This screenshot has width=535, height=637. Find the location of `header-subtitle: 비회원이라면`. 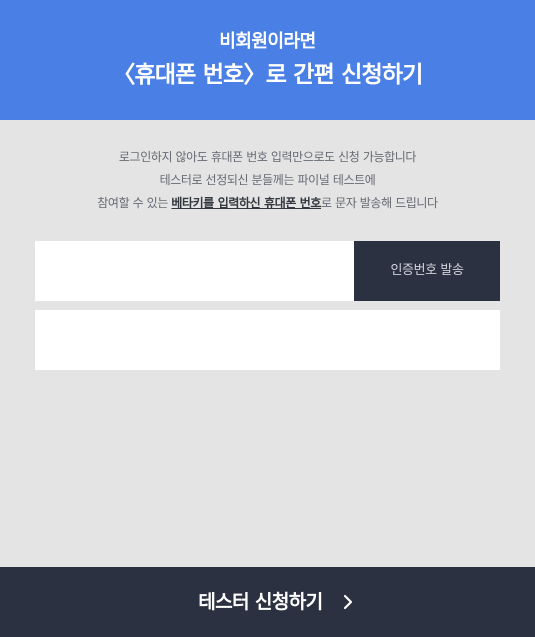

header-subtitle: 비회원이라면 is located at coordinates (267, 41).